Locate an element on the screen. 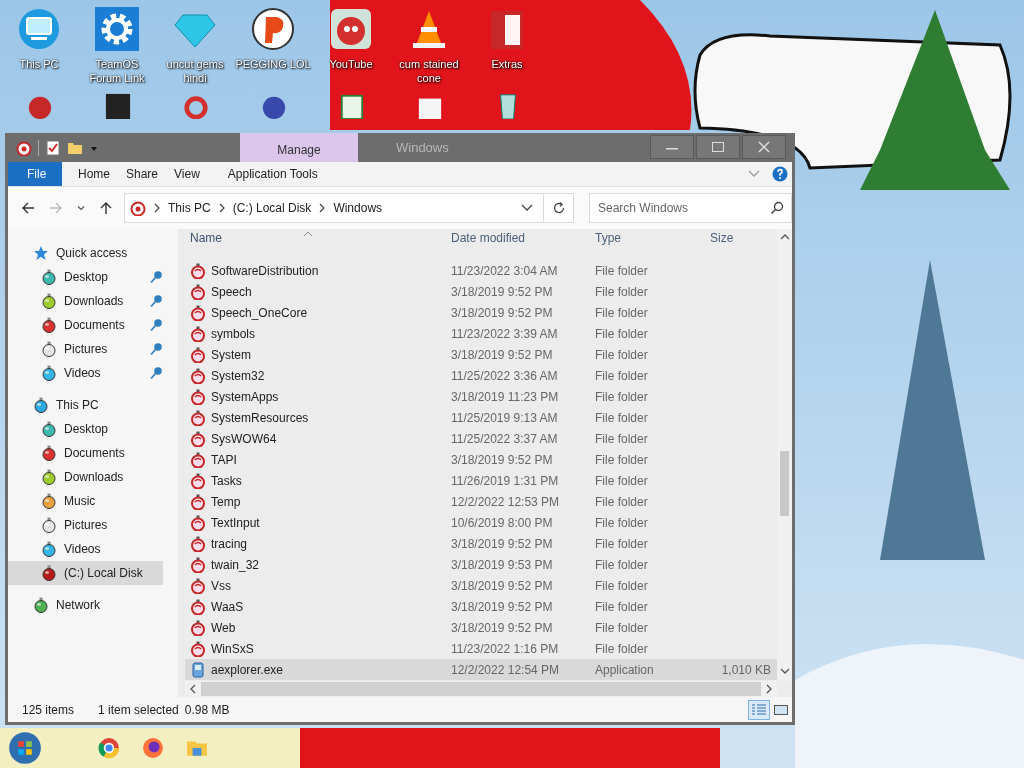 This screenshot has width=1024, height=768. chevron-left-icon is located at coordinates (193, 689).